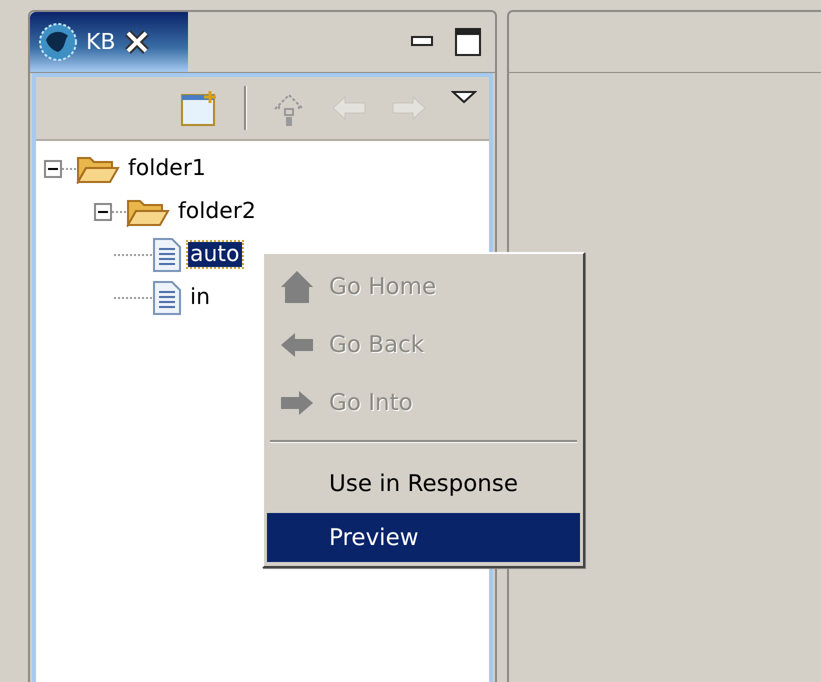 The image size is (821, 682). What do you see at coordinates (423, 484) in the screenshot?
I see `menu-item: Use in Response` at bounding box center [423, 484].